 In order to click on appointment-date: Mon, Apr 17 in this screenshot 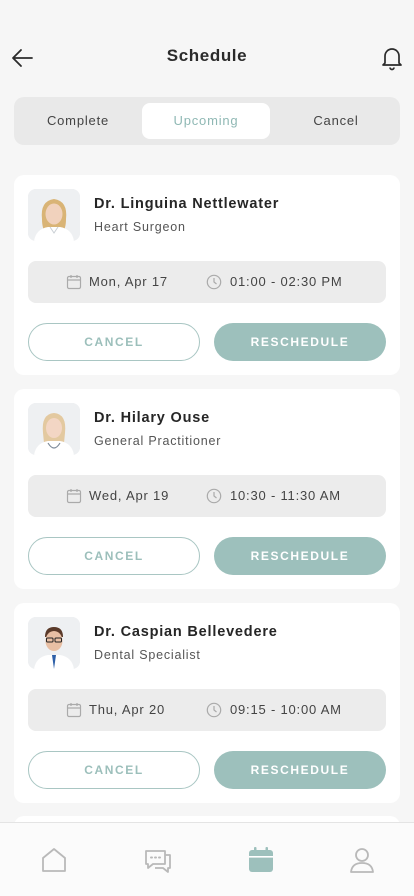, I will do `click(128, 281)`.